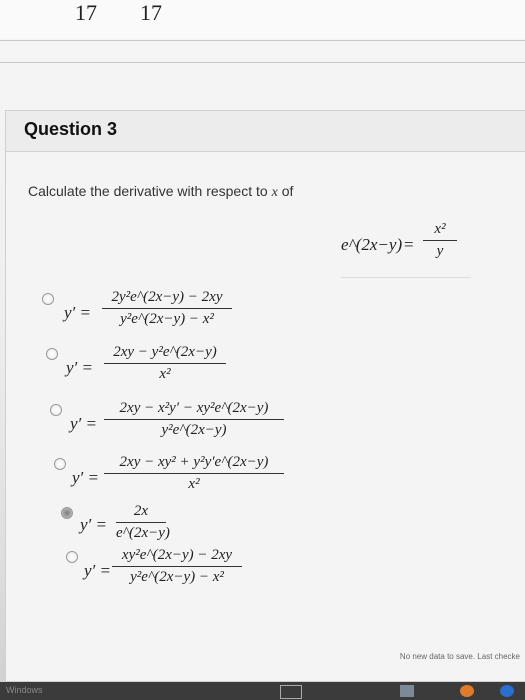 This screenshot has width=525, height=700. What do you see at coordinates (194, 408) in the screenshot?
I see `option-numerator: 2xy − x²y′ − xy²e^(2x−y)` at bounding box center [194, 408].